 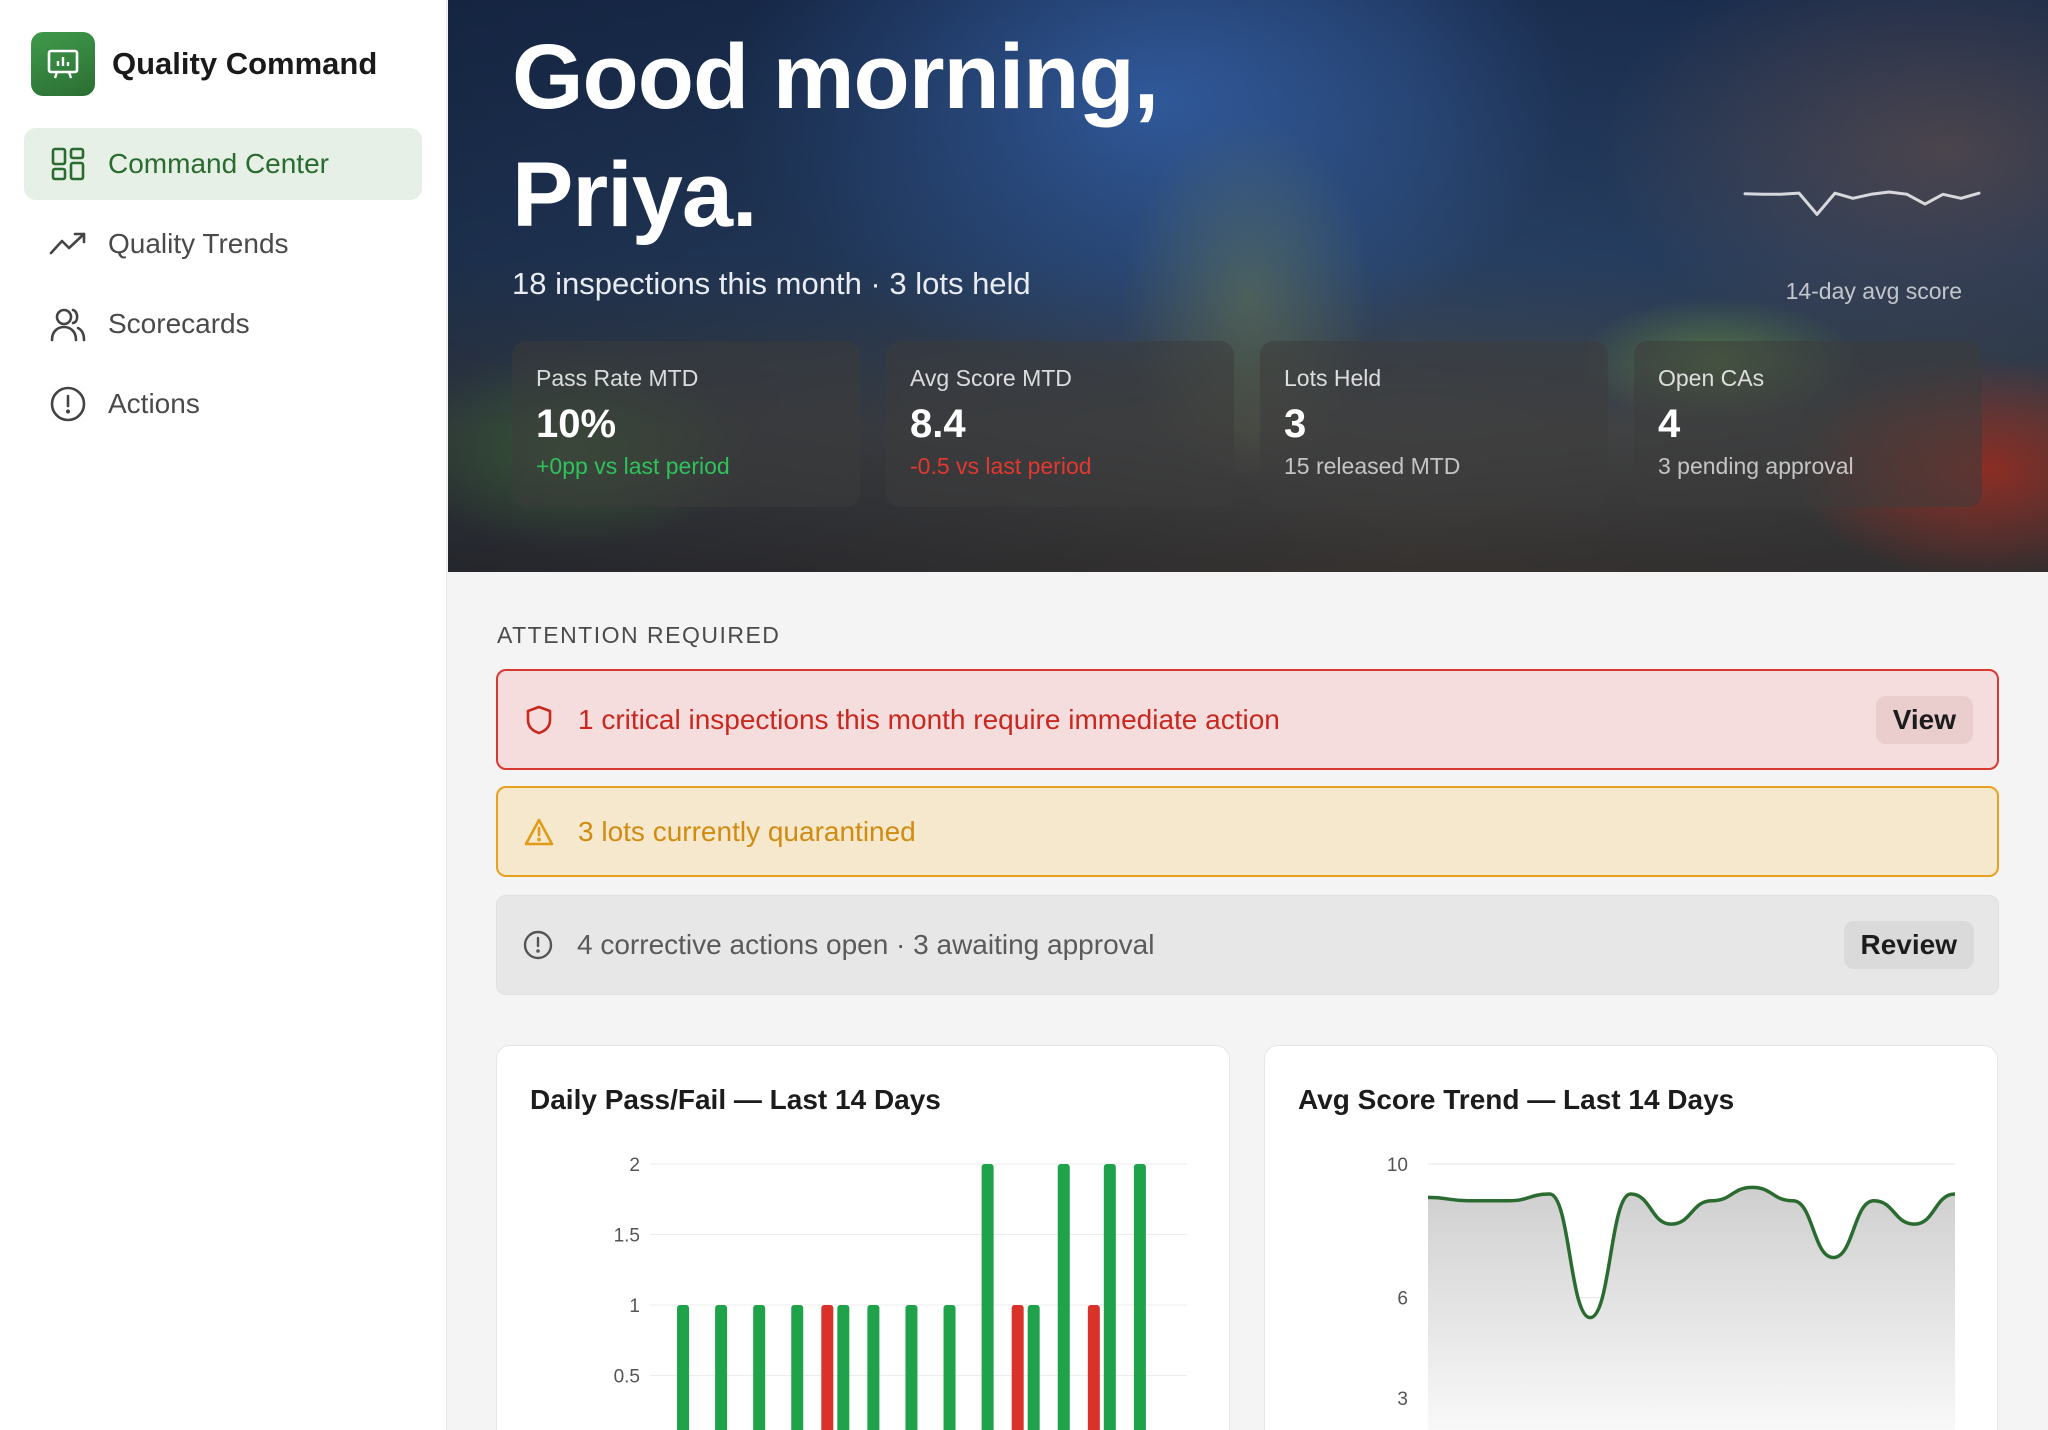 I want to click on presentation-chart-icon, so click(x=63, y=64).